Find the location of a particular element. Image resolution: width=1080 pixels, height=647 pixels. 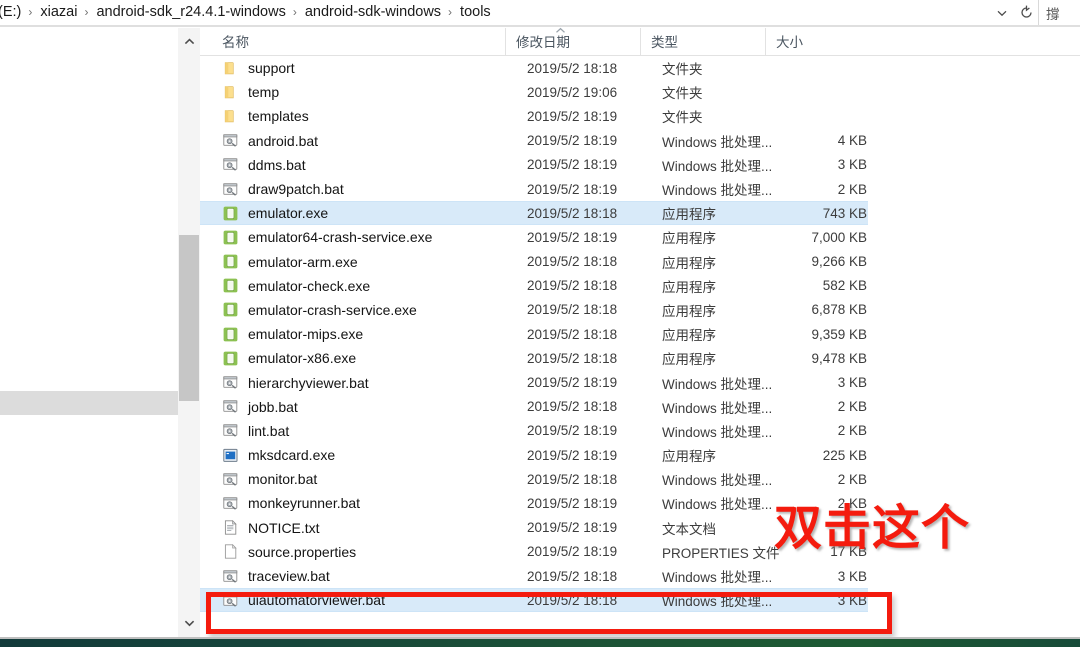

file-name-cell: temp is located at coordinates (363, 92).